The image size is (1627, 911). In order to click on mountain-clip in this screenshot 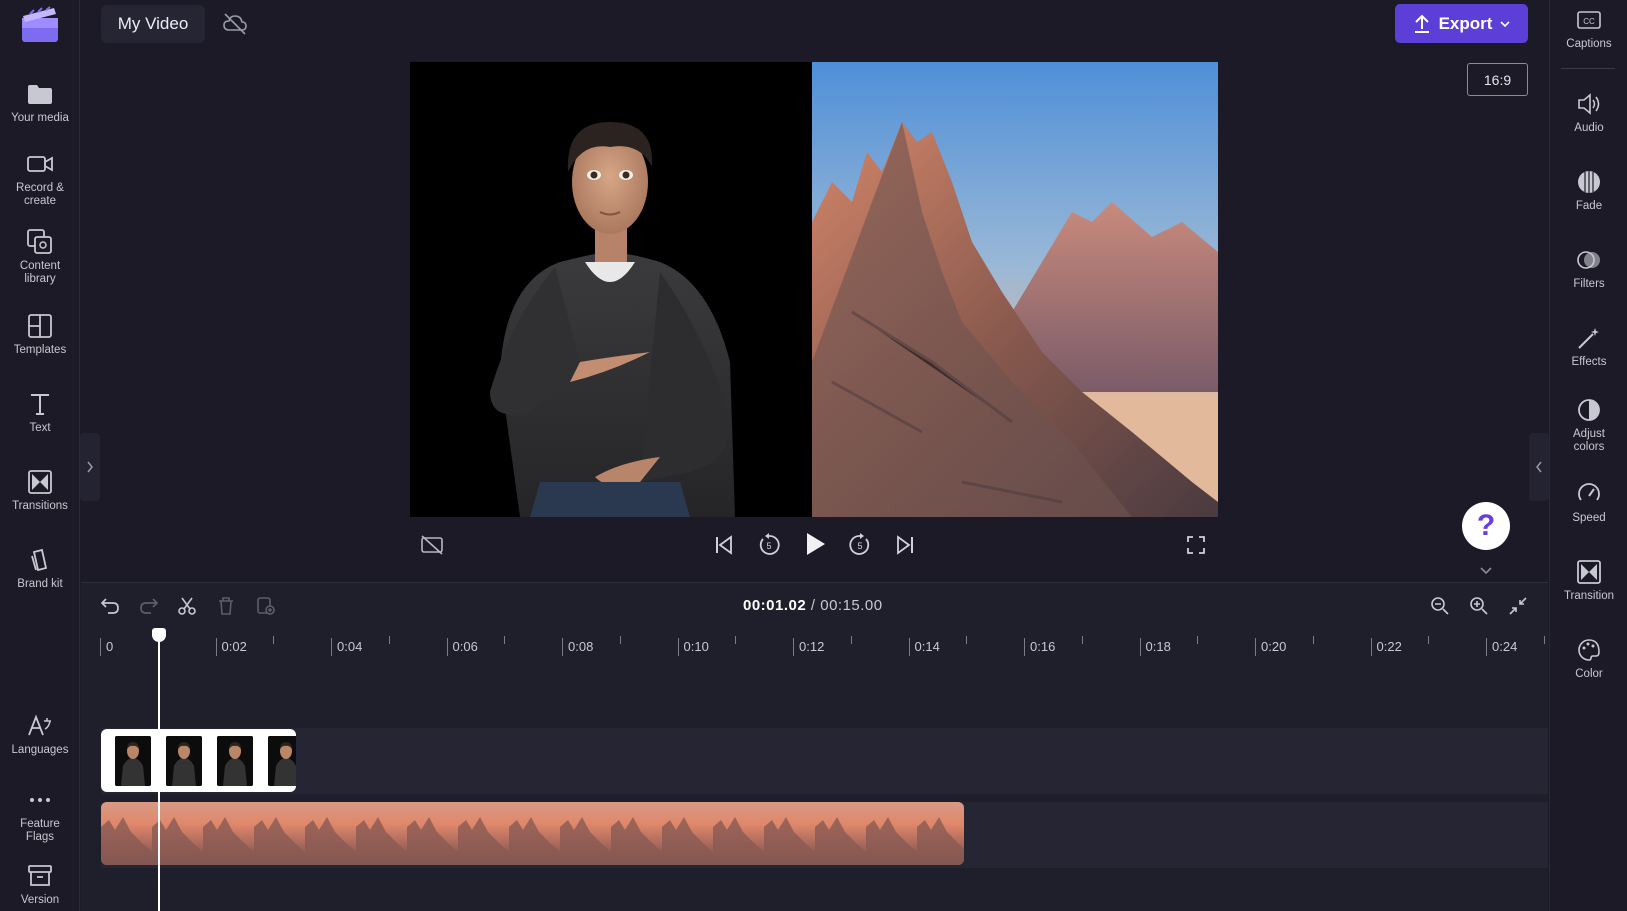, I will do `click(532, 833)`.